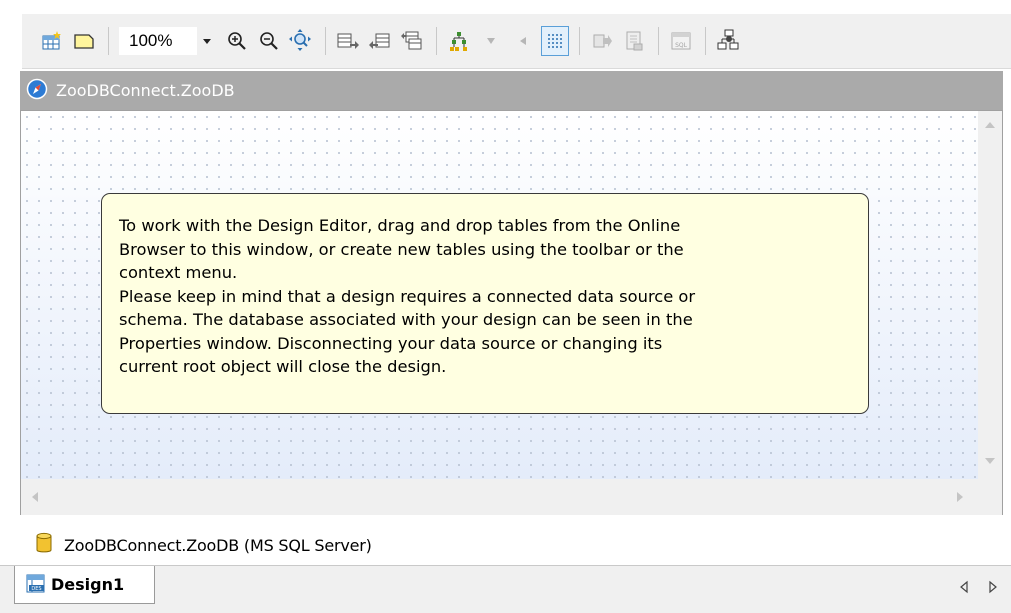 This screenshot has width=1011, height=613. I want to click on svg-text: DES, so click(36, 589).